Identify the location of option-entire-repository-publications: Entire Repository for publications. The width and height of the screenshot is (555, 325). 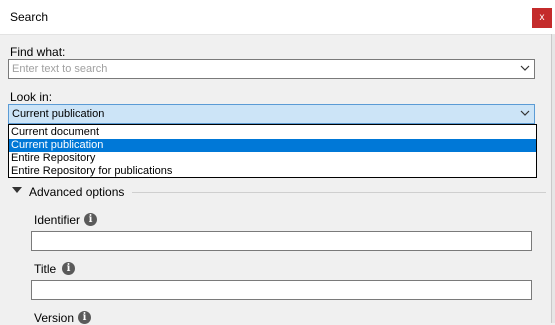
(272, 171).